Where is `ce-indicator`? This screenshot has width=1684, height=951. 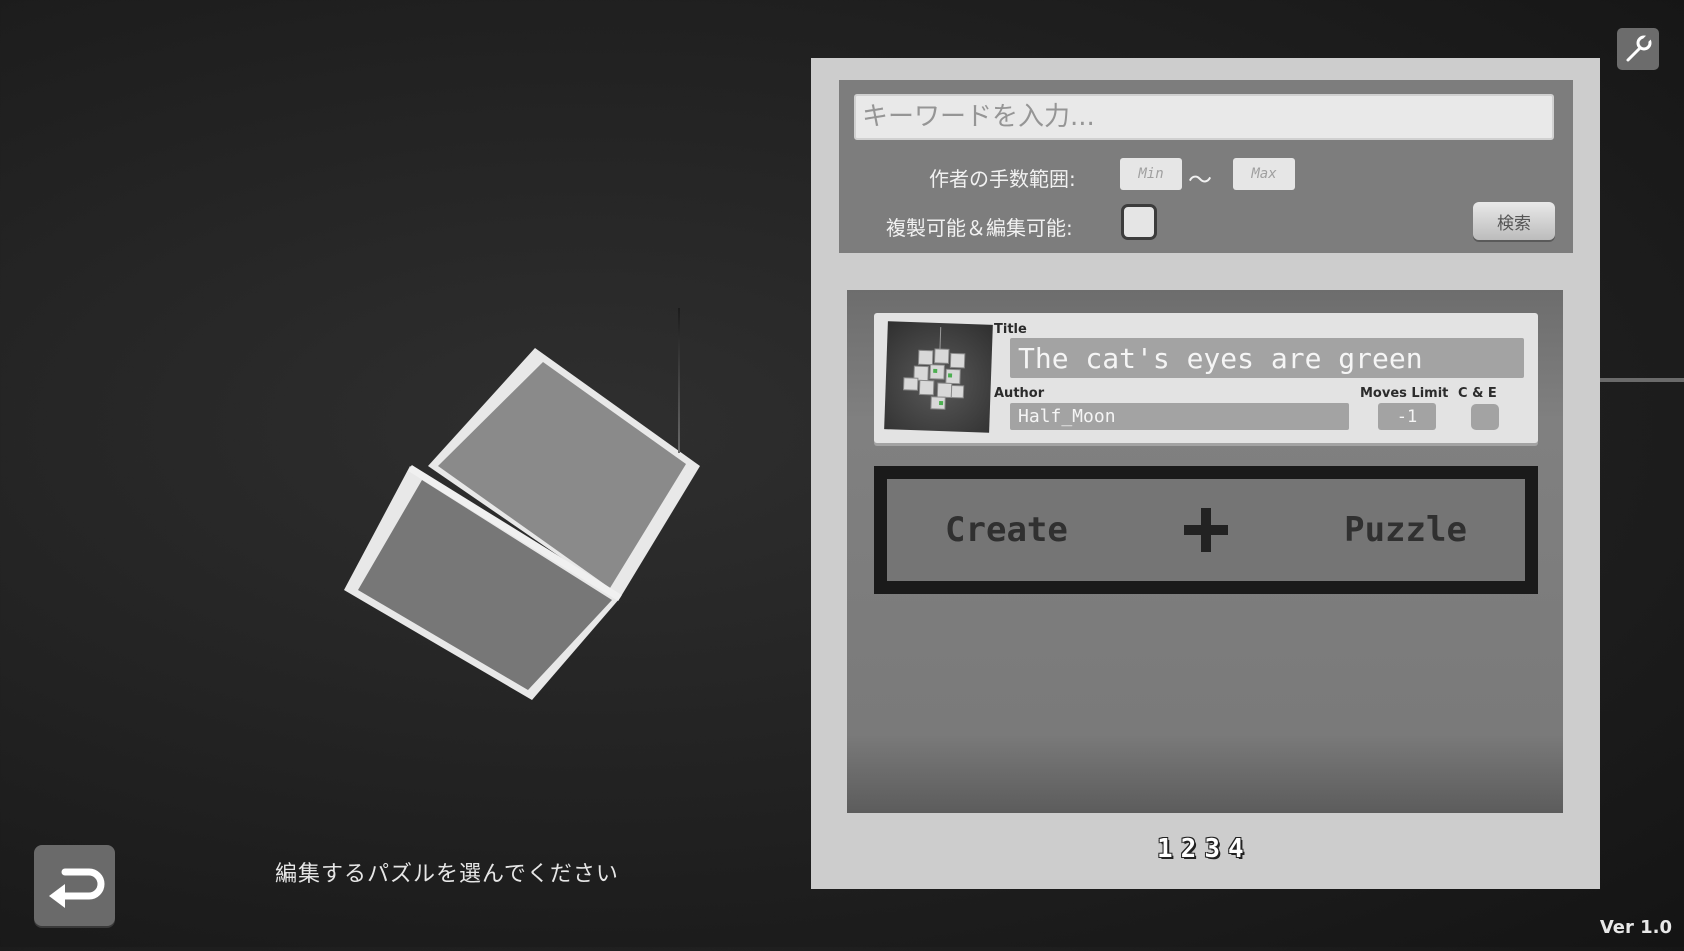
ce-indicator is located at coordinates (1485, 417).